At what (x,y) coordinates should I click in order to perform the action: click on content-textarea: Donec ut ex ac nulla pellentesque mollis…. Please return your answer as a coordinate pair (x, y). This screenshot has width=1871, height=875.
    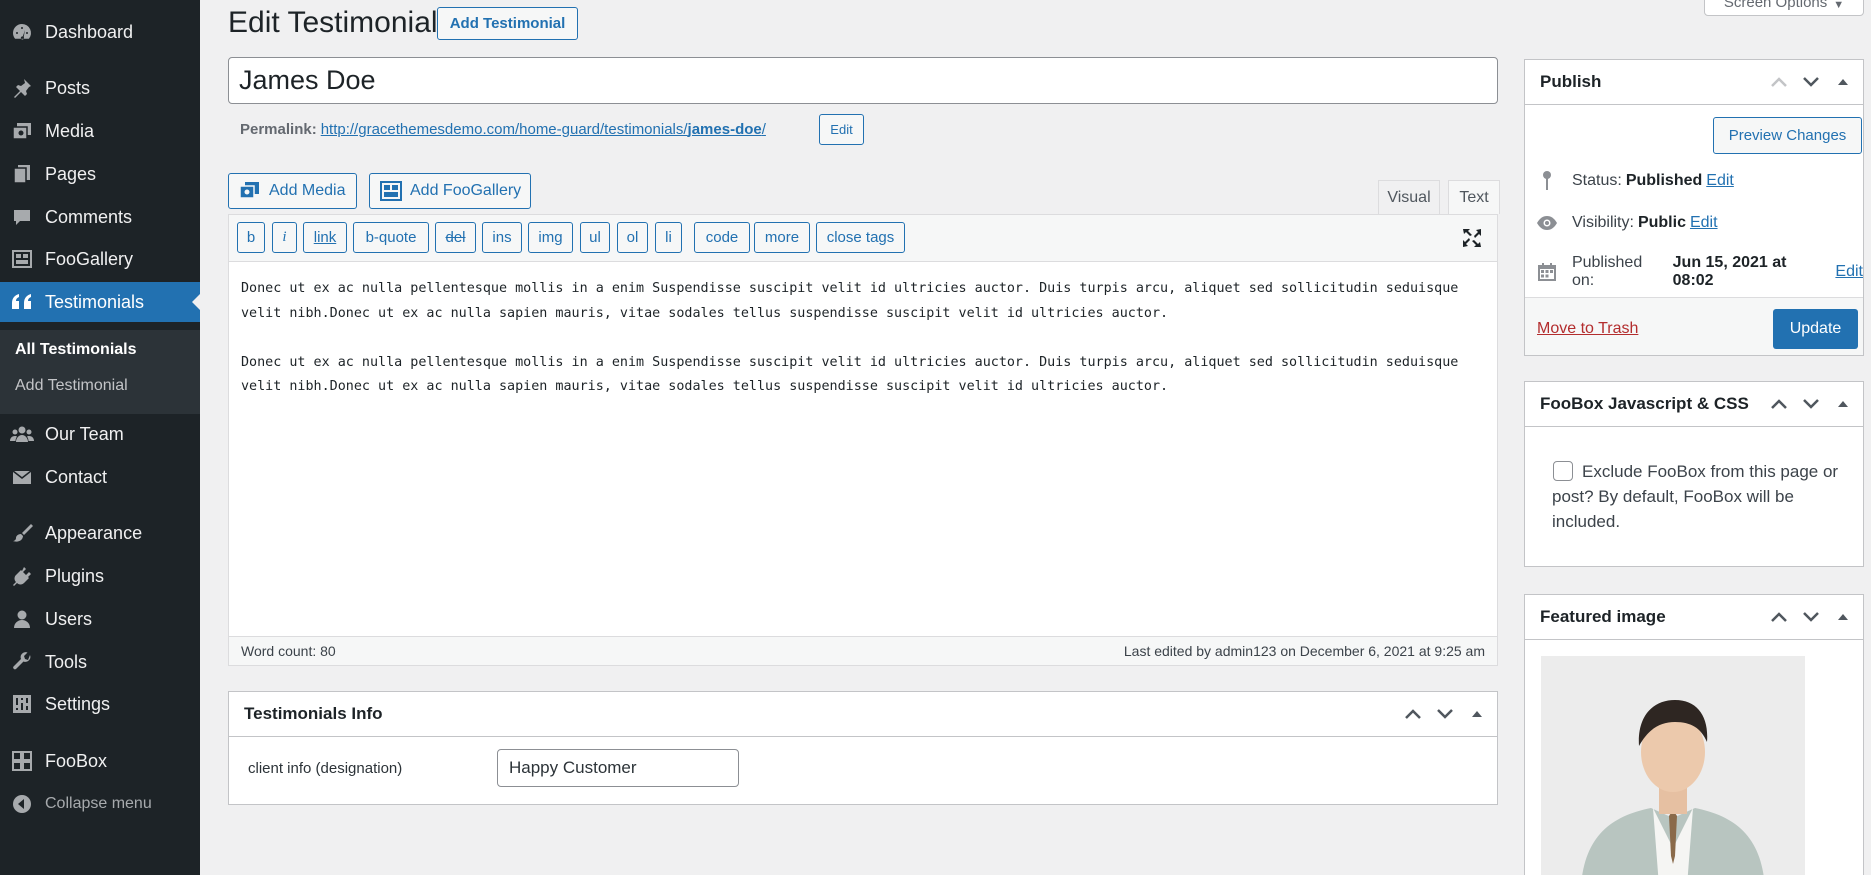
    Looking at the image, I should click on (863, 350).